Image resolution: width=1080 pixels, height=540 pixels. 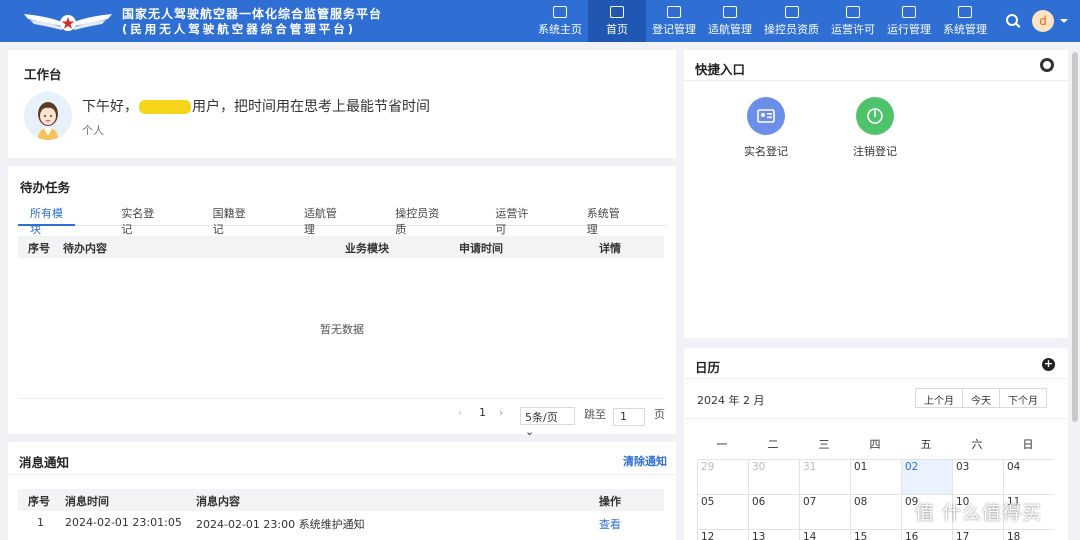 I want to click on drone-icon, so click(x=730, y=11).